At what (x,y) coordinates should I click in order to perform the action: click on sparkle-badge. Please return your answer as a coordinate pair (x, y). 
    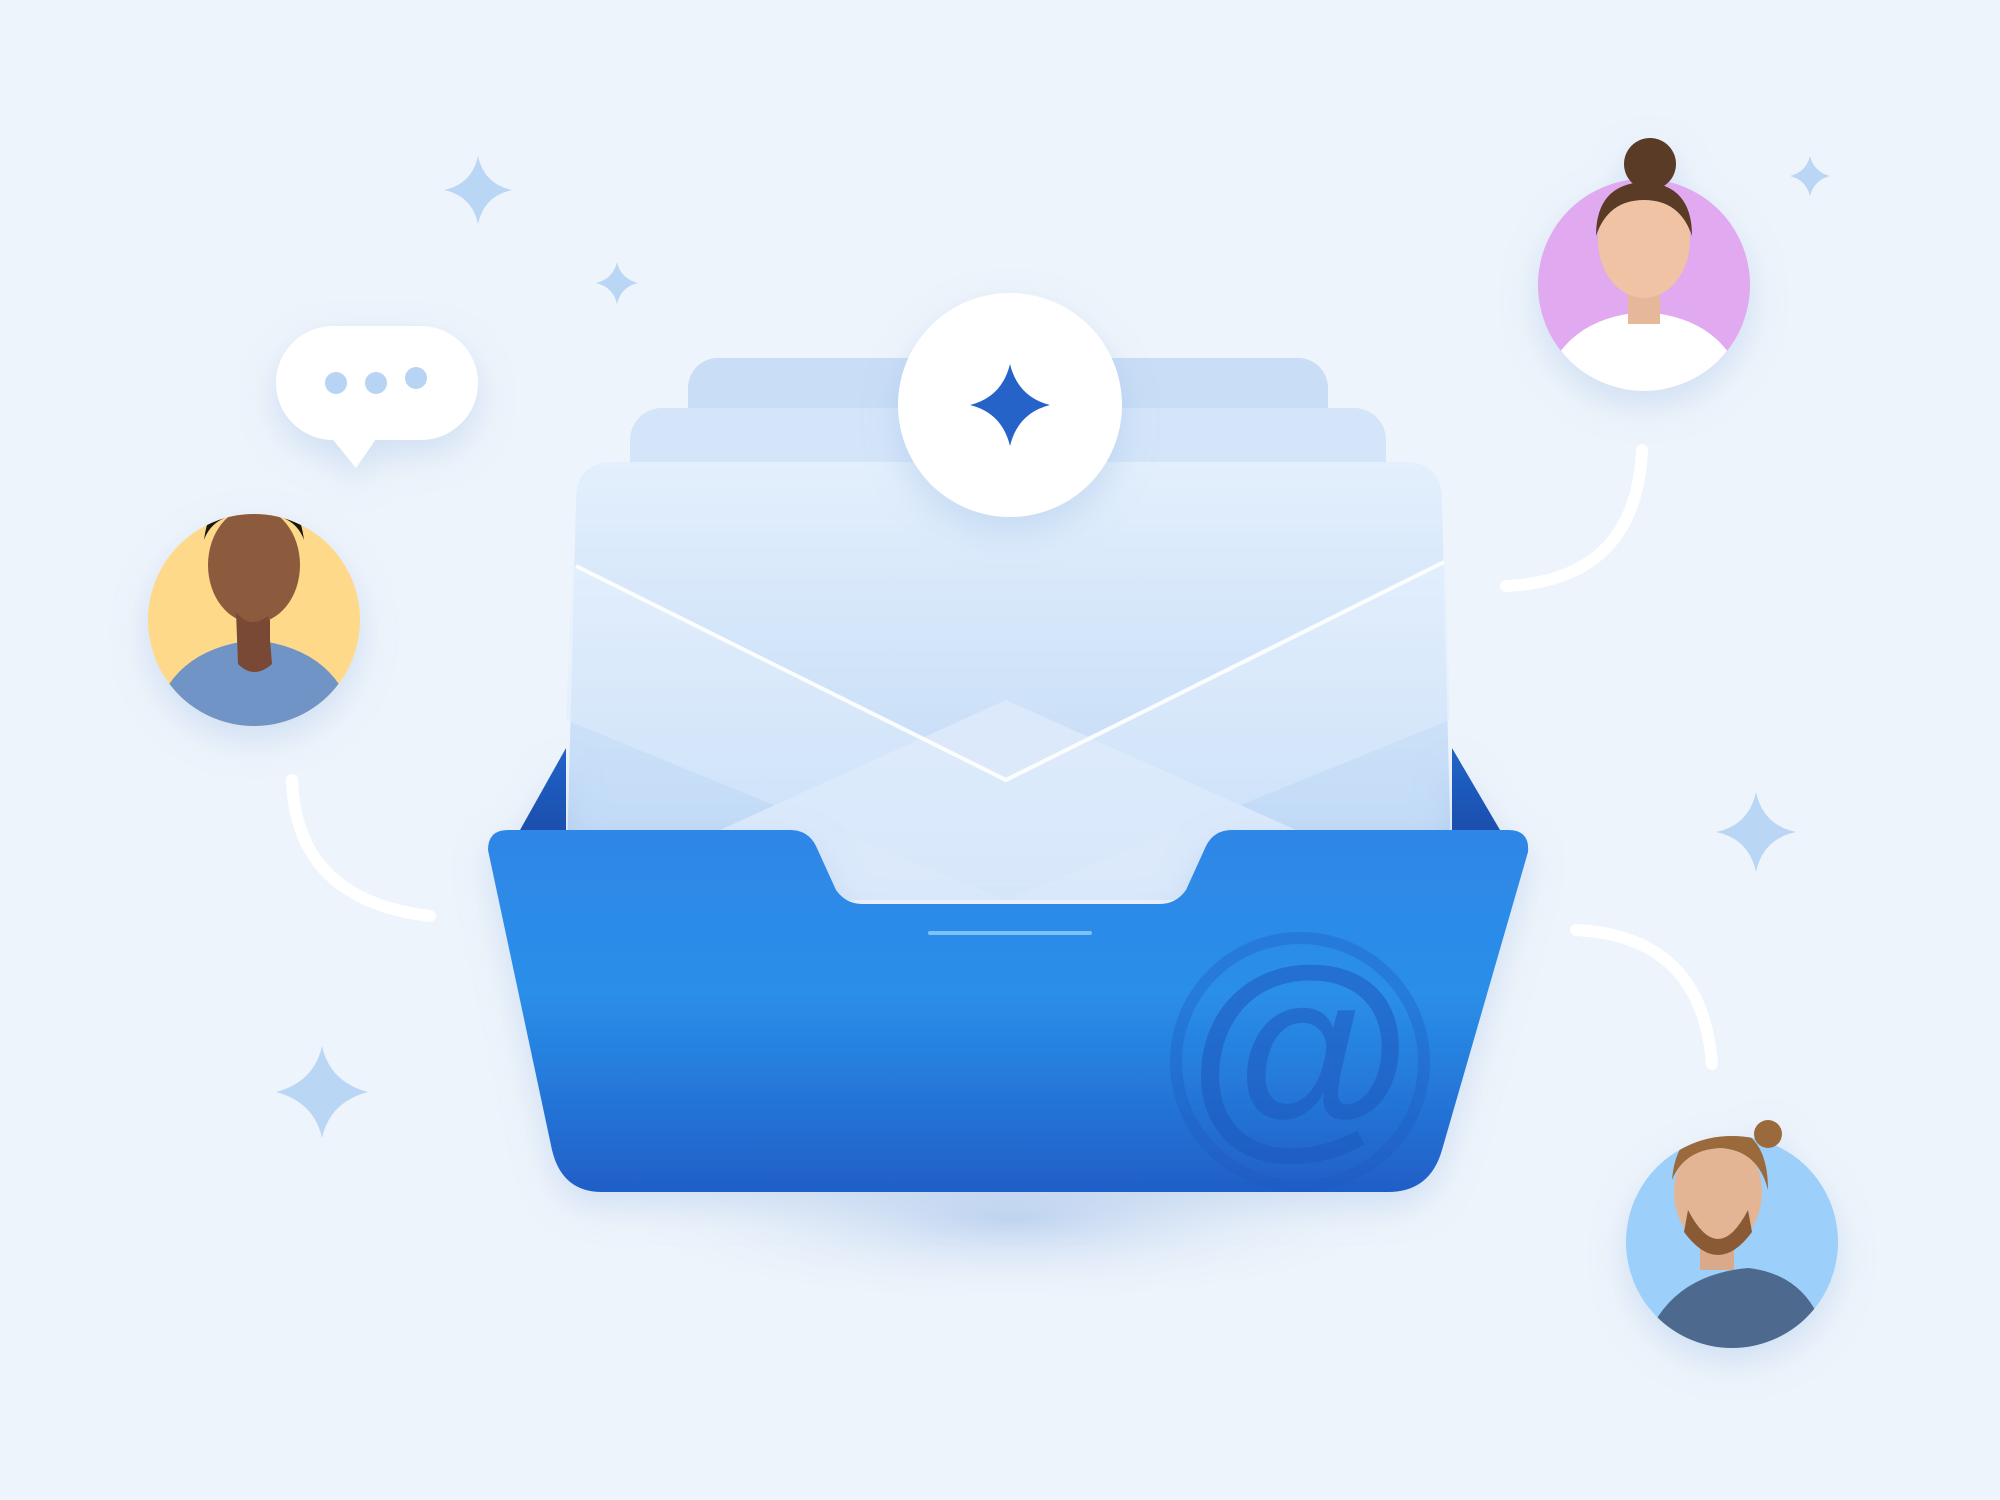
    Looking at the image, I should click on (1010, 405).